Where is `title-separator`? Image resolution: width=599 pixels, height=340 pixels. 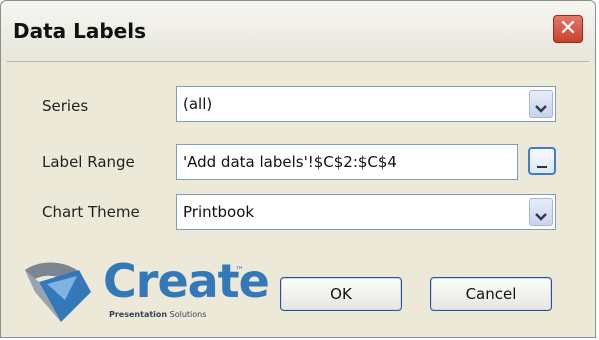 title-separator is located at coordinates (298, 61).